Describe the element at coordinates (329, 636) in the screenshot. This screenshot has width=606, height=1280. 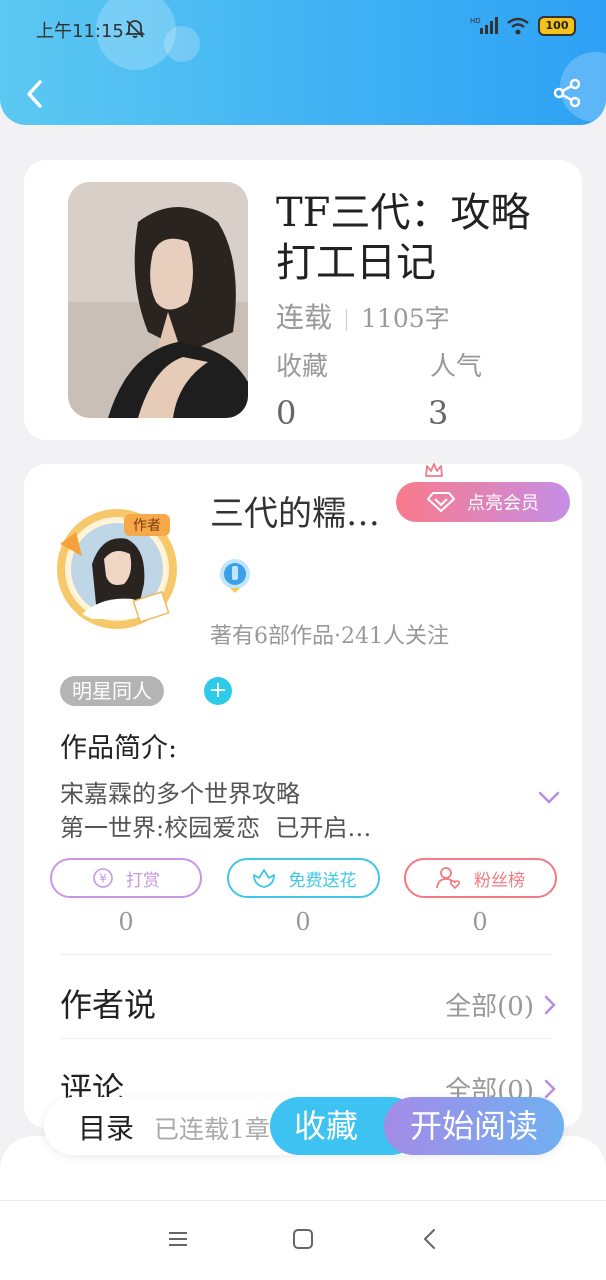
I see `author-stats: 著有6部作品·241人关注` at that location.